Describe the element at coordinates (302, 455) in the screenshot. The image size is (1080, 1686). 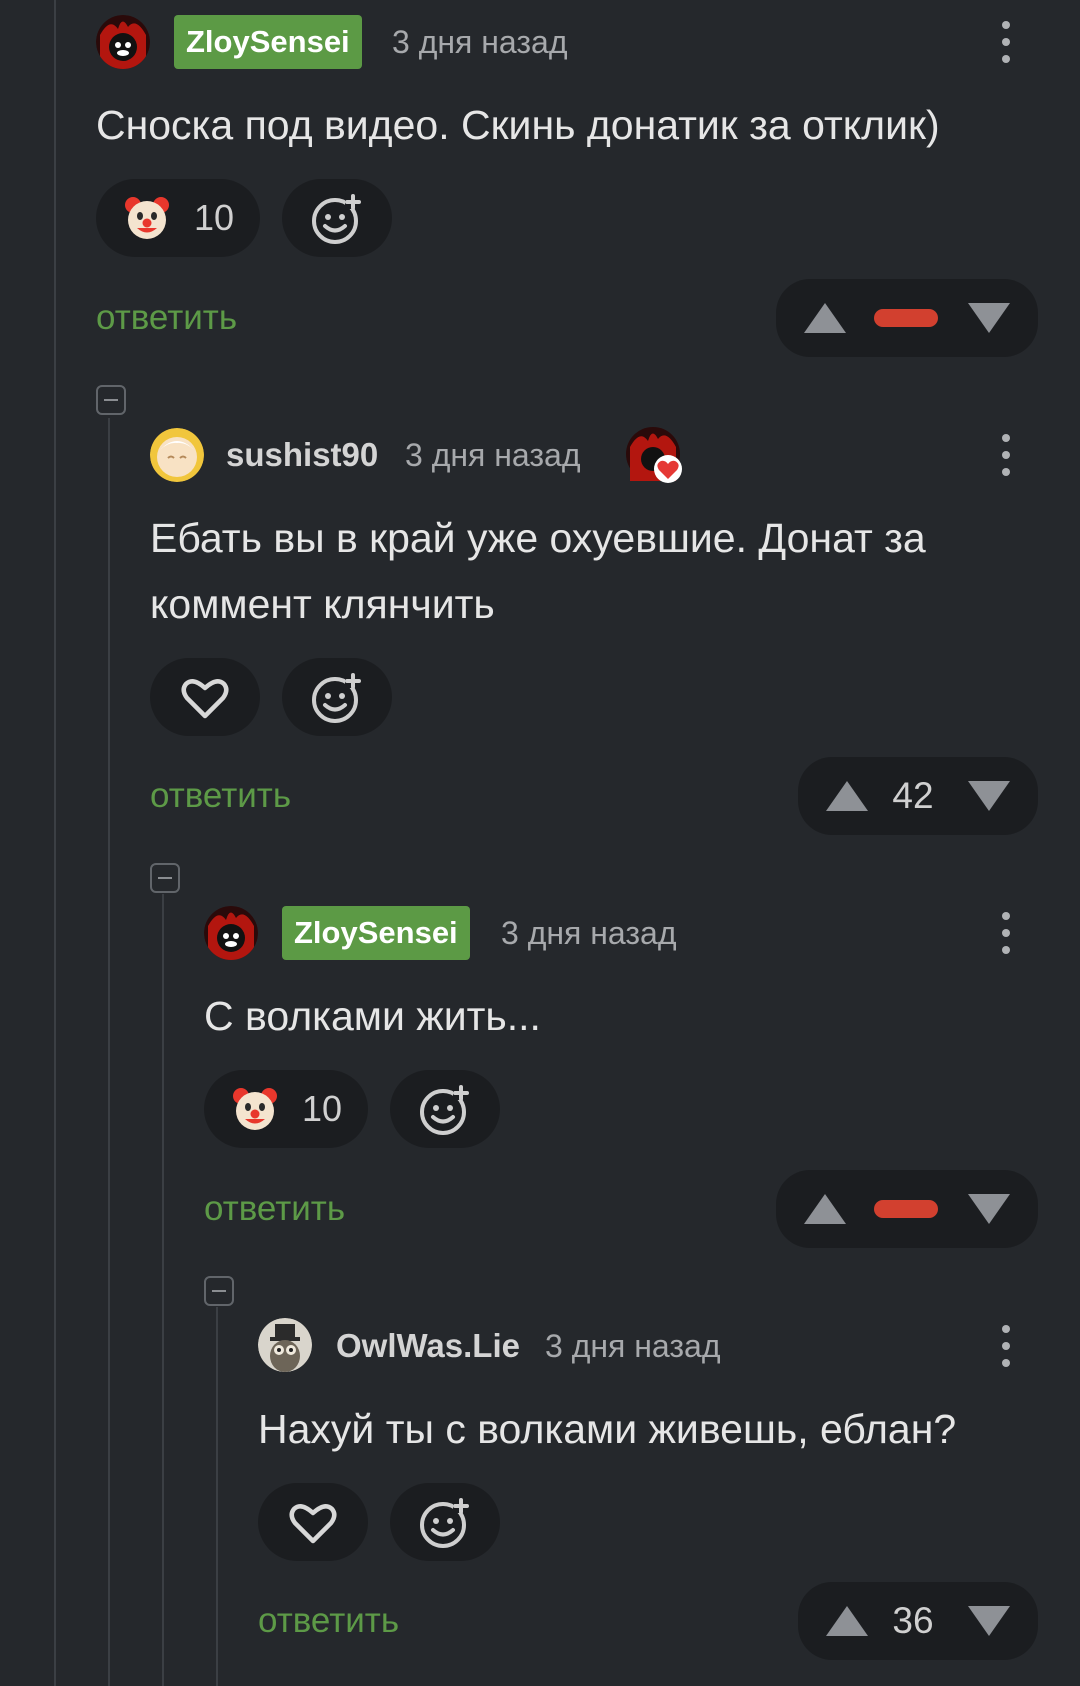
I see `username: sushist90` at that location.